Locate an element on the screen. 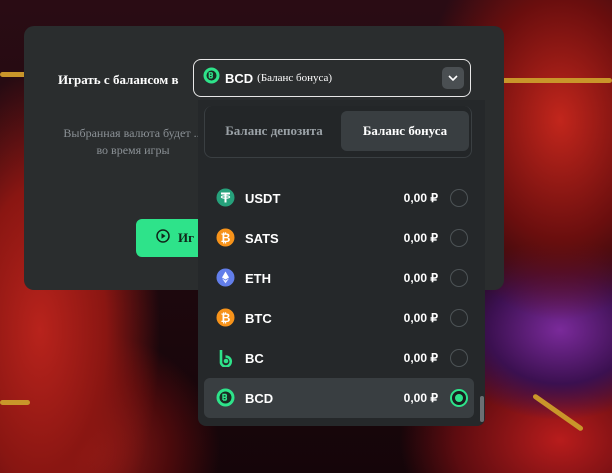 This screenshot has width=612, height=473. currency-code: USDT is located at coordinates (263, 198).